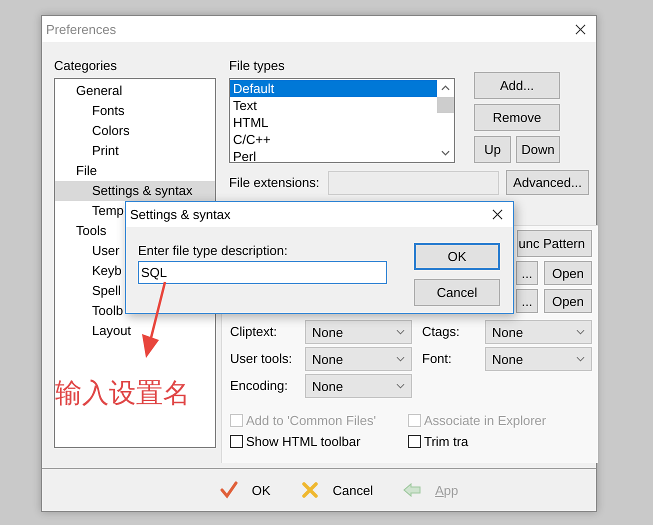  What do you see at coordinates (259, 386) in the screenshot?
I see `option-label: Encoding:` at bounding box center [259, 386].